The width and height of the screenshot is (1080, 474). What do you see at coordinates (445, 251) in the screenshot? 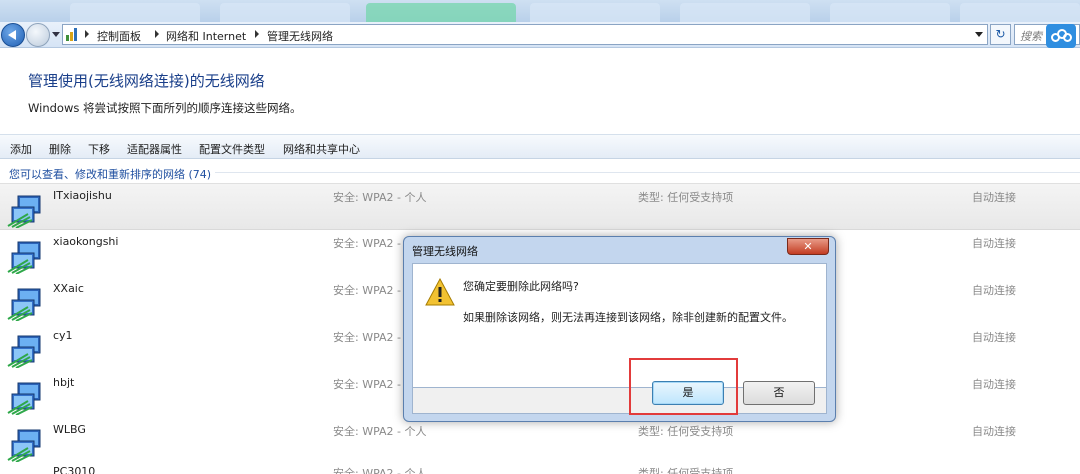
I see `dialog-title: 管理无线网络` at bounding box center [445, 251].